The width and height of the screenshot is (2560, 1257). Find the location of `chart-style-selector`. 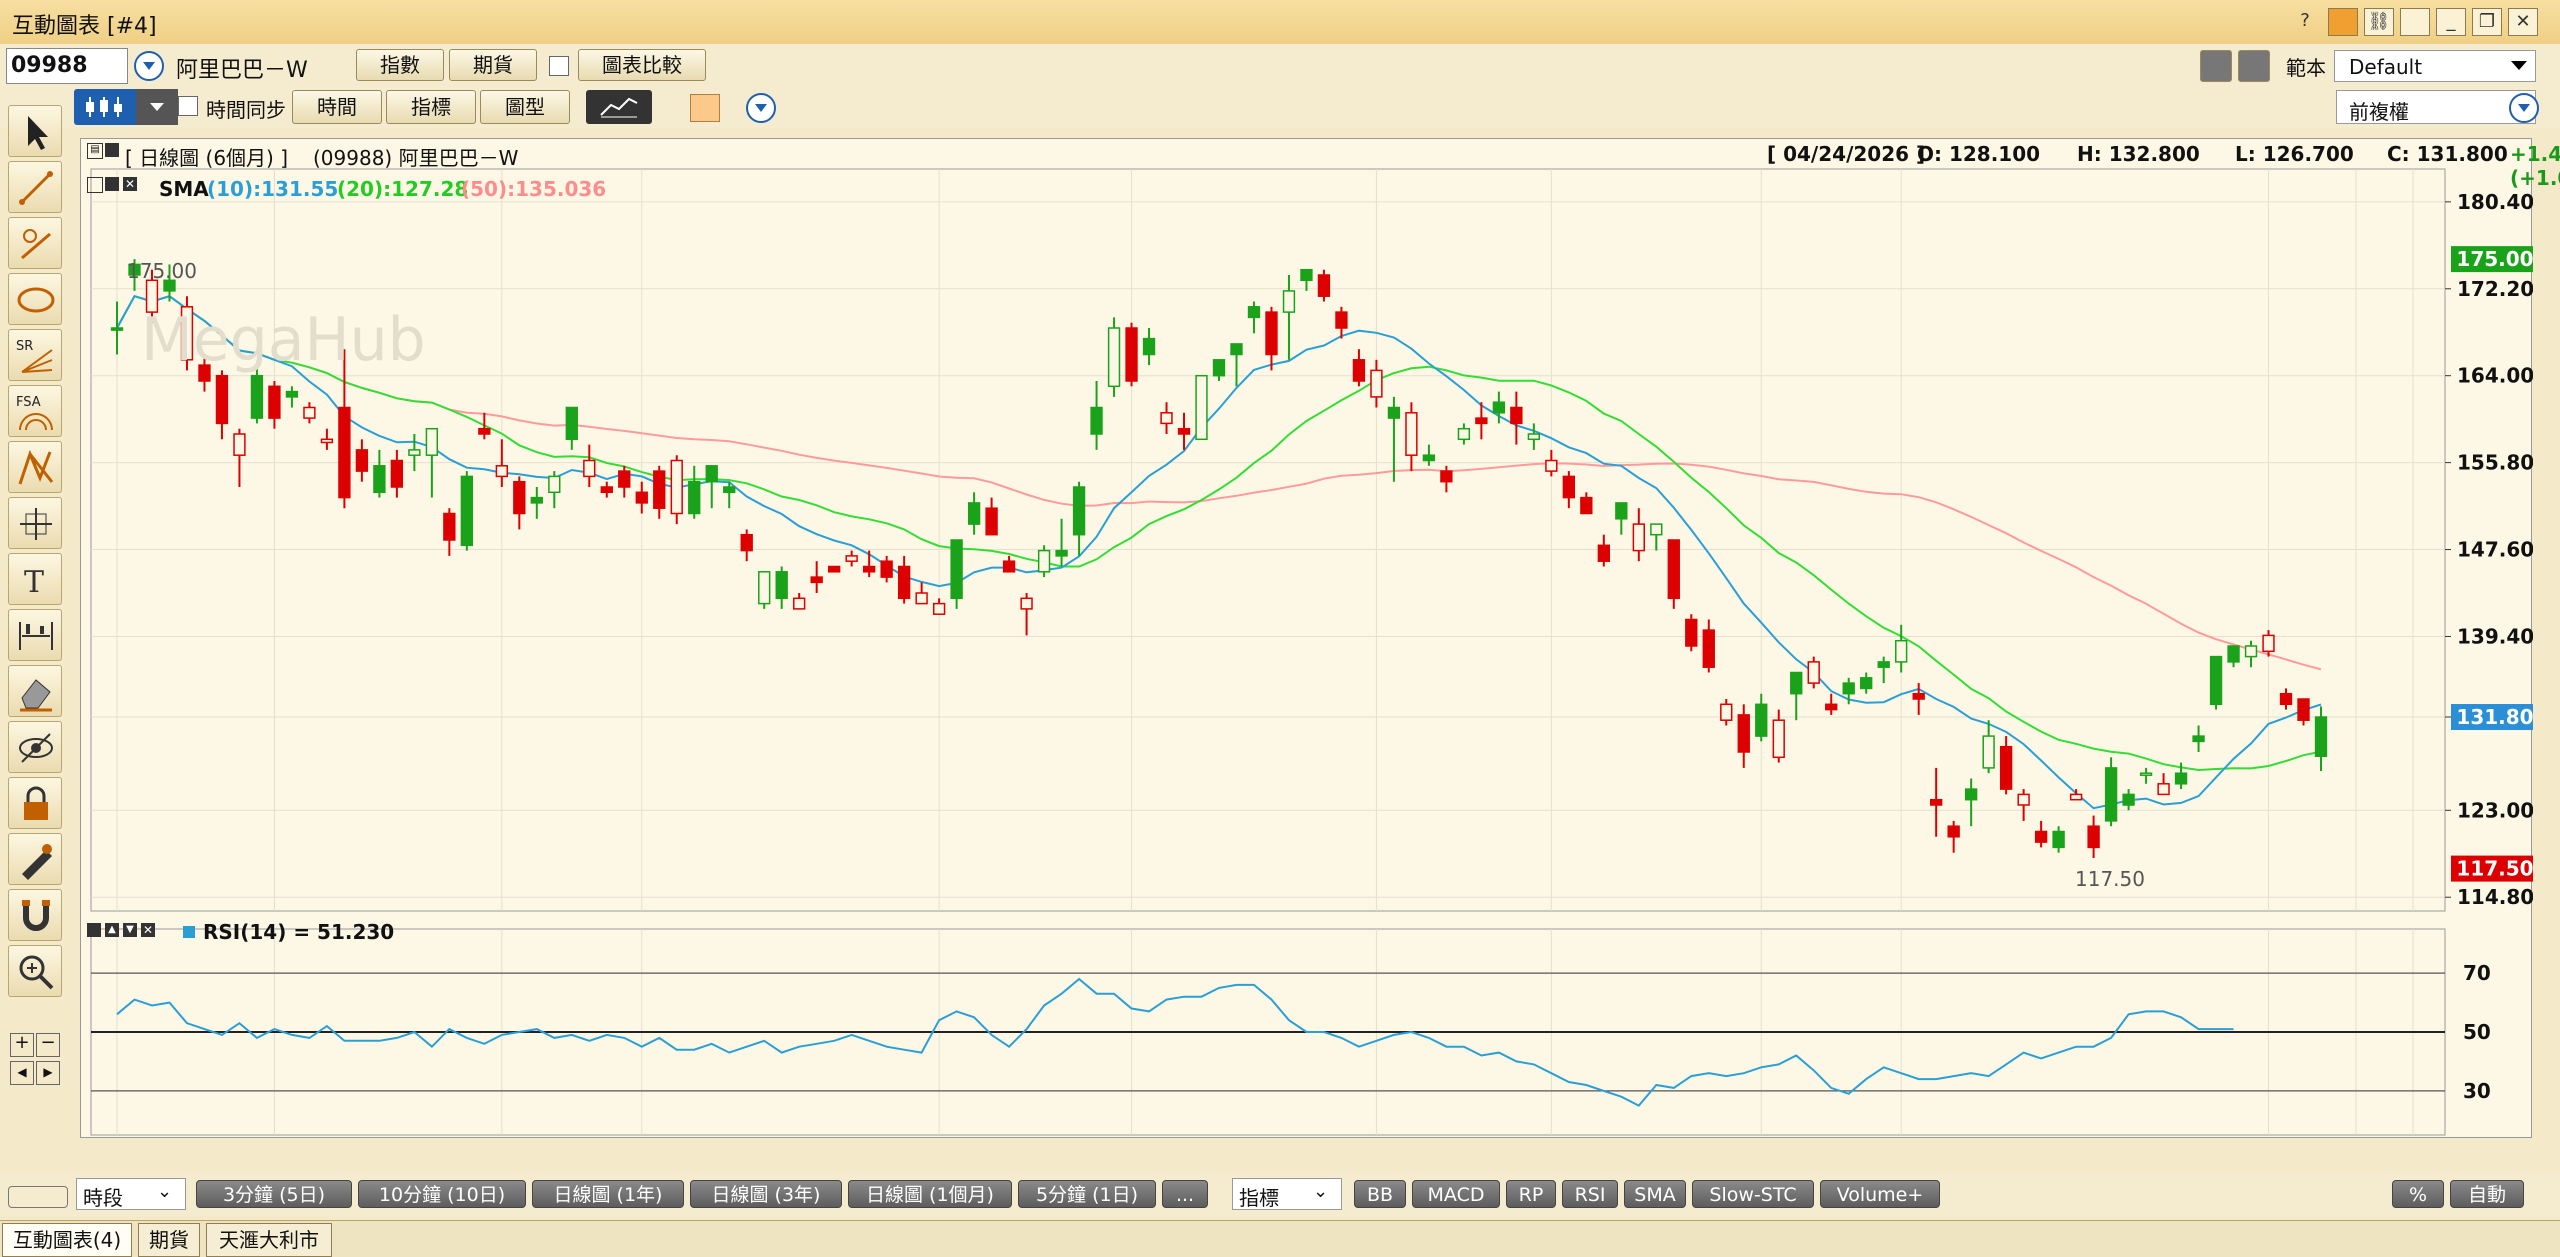

chart-style-selector is located at coordinates (126, 107).